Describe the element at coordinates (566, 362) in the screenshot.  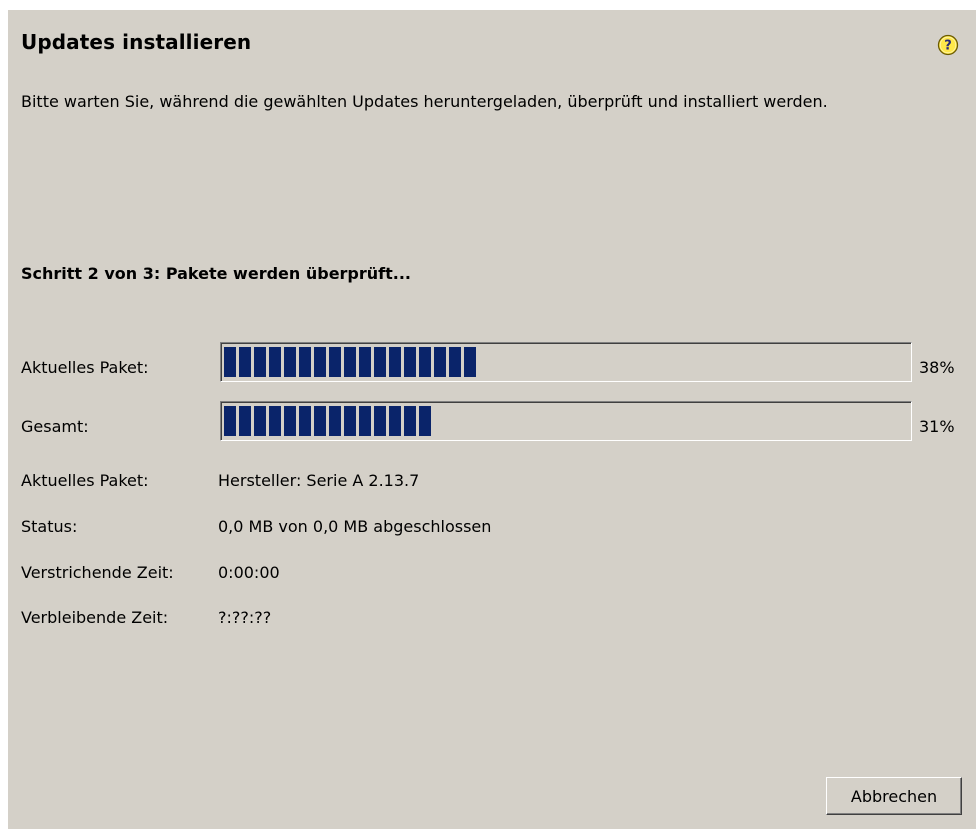
I see `current-package-progress-bar` at that location.